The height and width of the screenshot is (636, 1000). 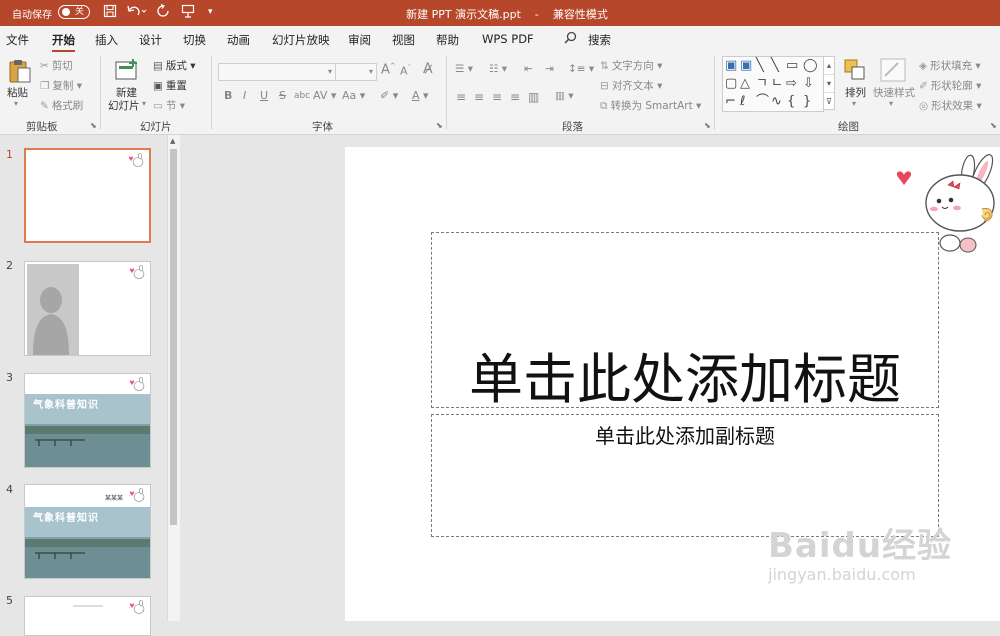 What do you see at coordinates (63, 42) in the screenshot?
I see `tab-home: 开始` at bounding box center [63, 42].